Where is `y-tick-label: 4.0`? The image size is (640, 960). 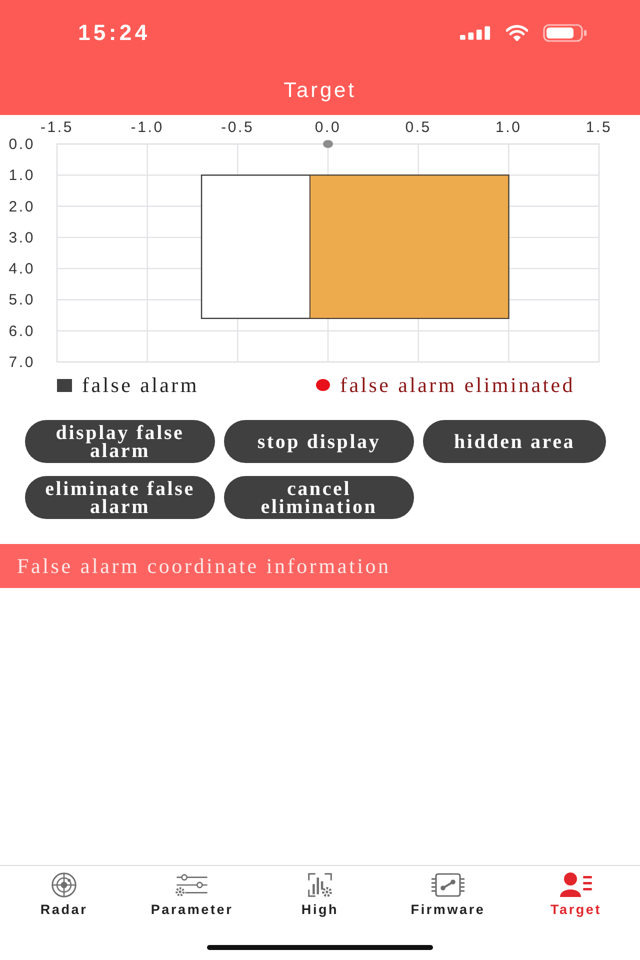
y-tick-label: 4.0 is located at coordinates (21, 269).